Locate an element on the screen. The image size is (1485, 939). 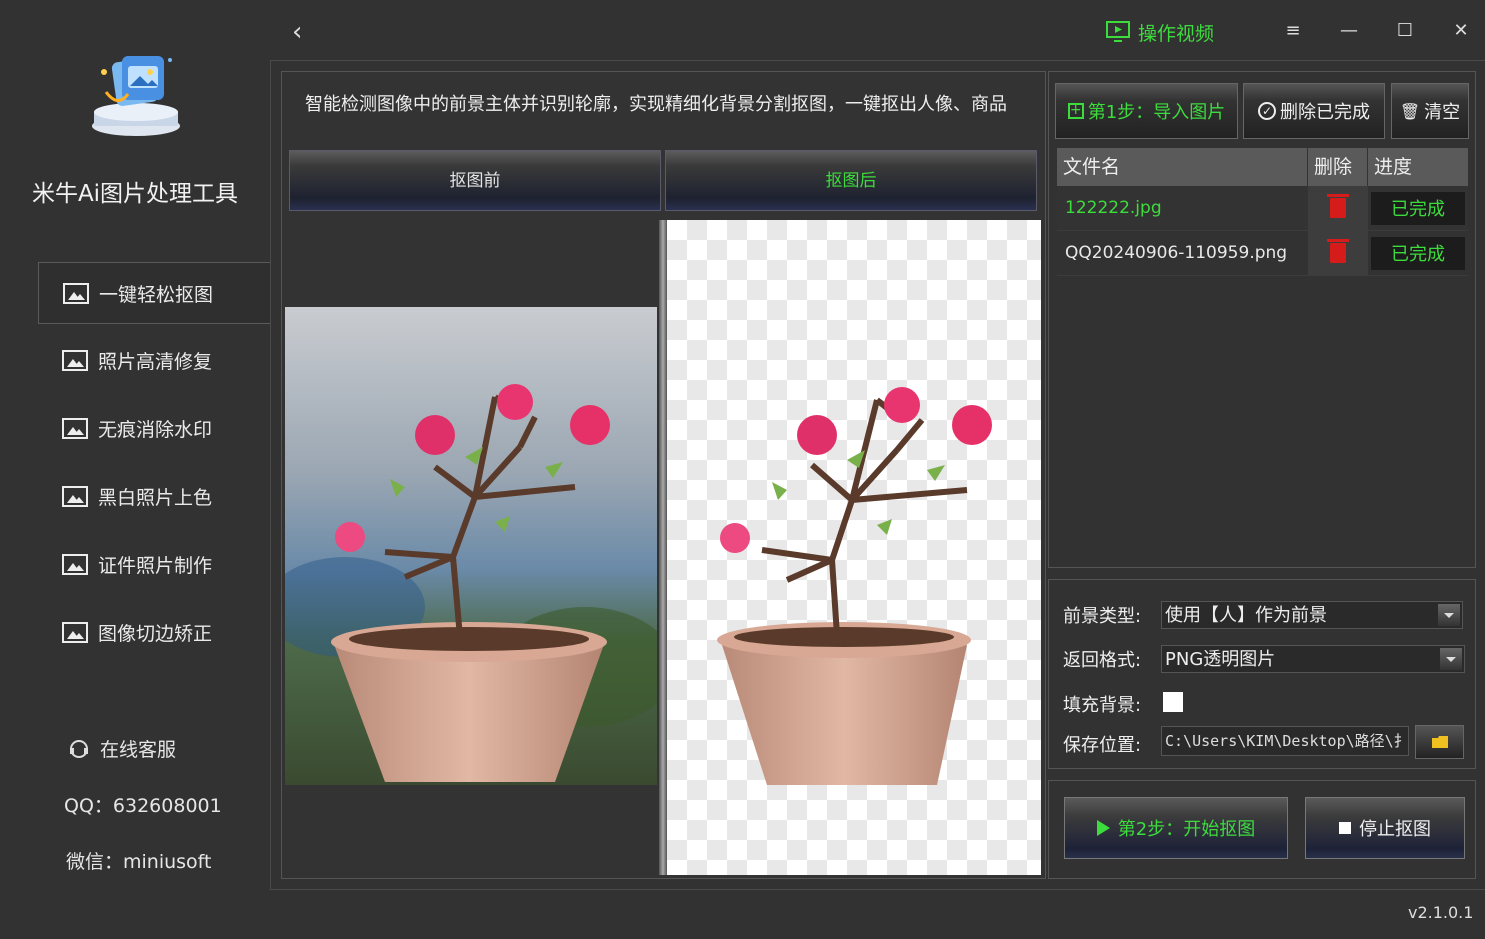
row-filename: QQ20240906-110959.png is located at coordinates (1176, 253).